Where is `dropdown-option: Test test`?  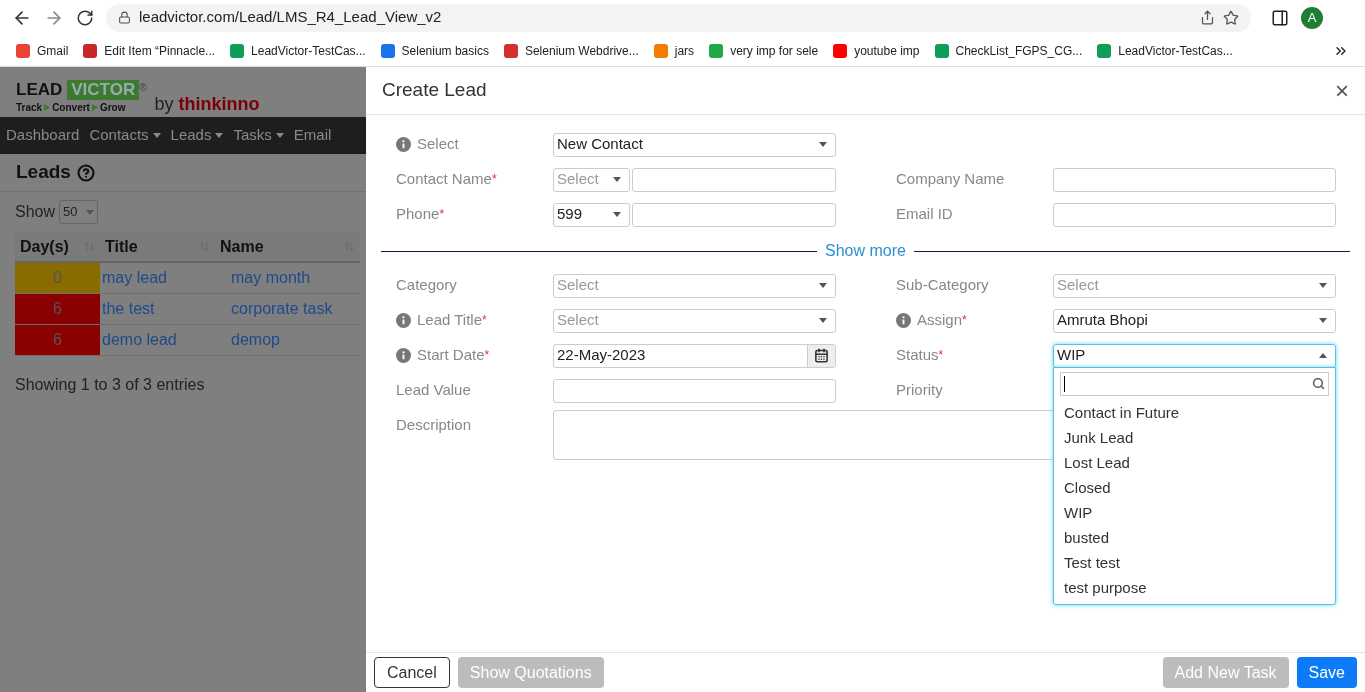
dropdown-option: Test test is located at coordinates (1194, 562).